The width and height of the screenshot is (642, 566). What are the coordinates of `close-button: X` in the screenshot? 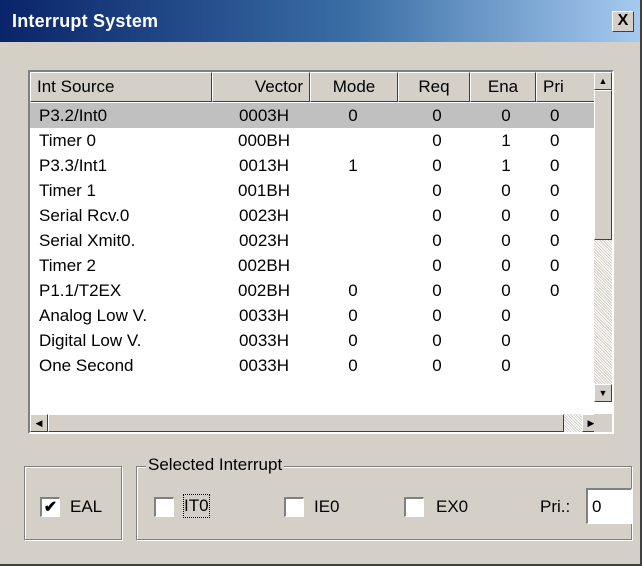 It's located at (623, 21).